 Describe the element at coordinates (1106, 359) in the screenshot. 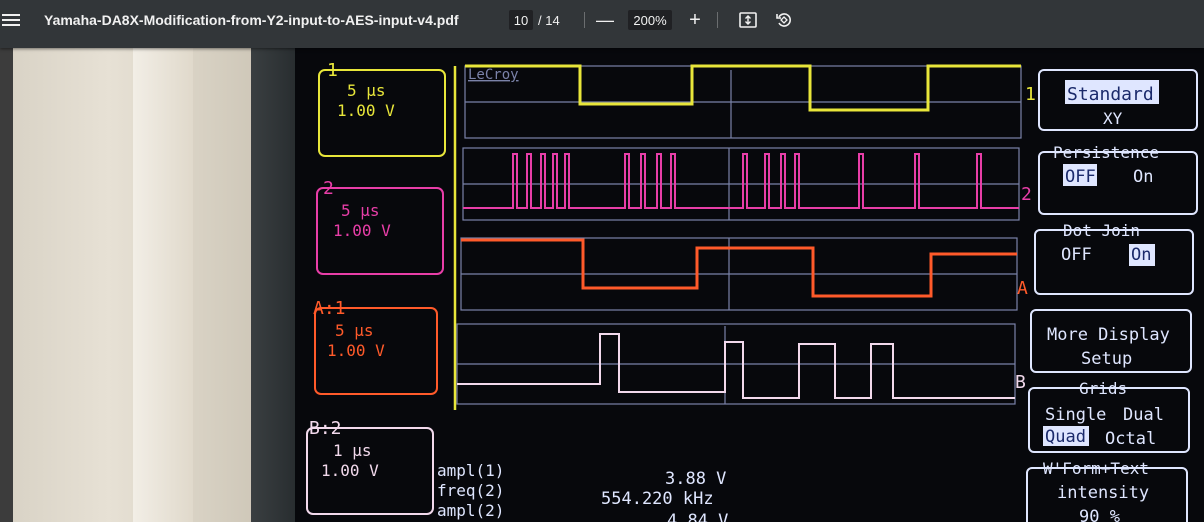

I see `more-display-setup: Setup` at that location.